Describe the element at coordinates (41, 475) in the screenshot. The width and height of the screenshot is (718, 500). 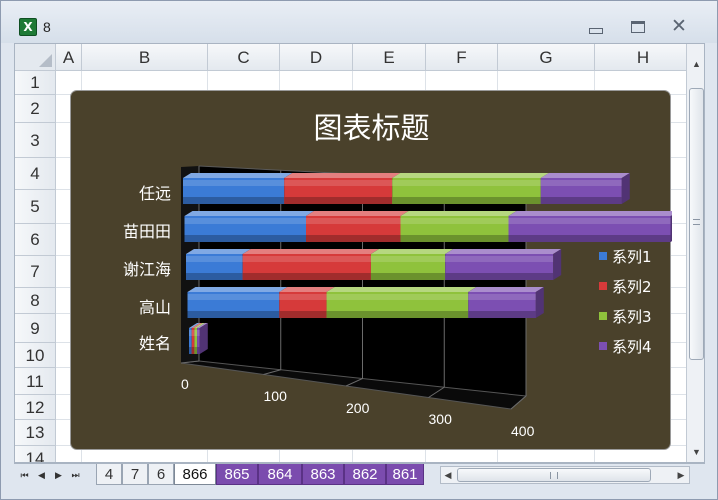
I see `prev-sheet-icon: ◀` at that location.